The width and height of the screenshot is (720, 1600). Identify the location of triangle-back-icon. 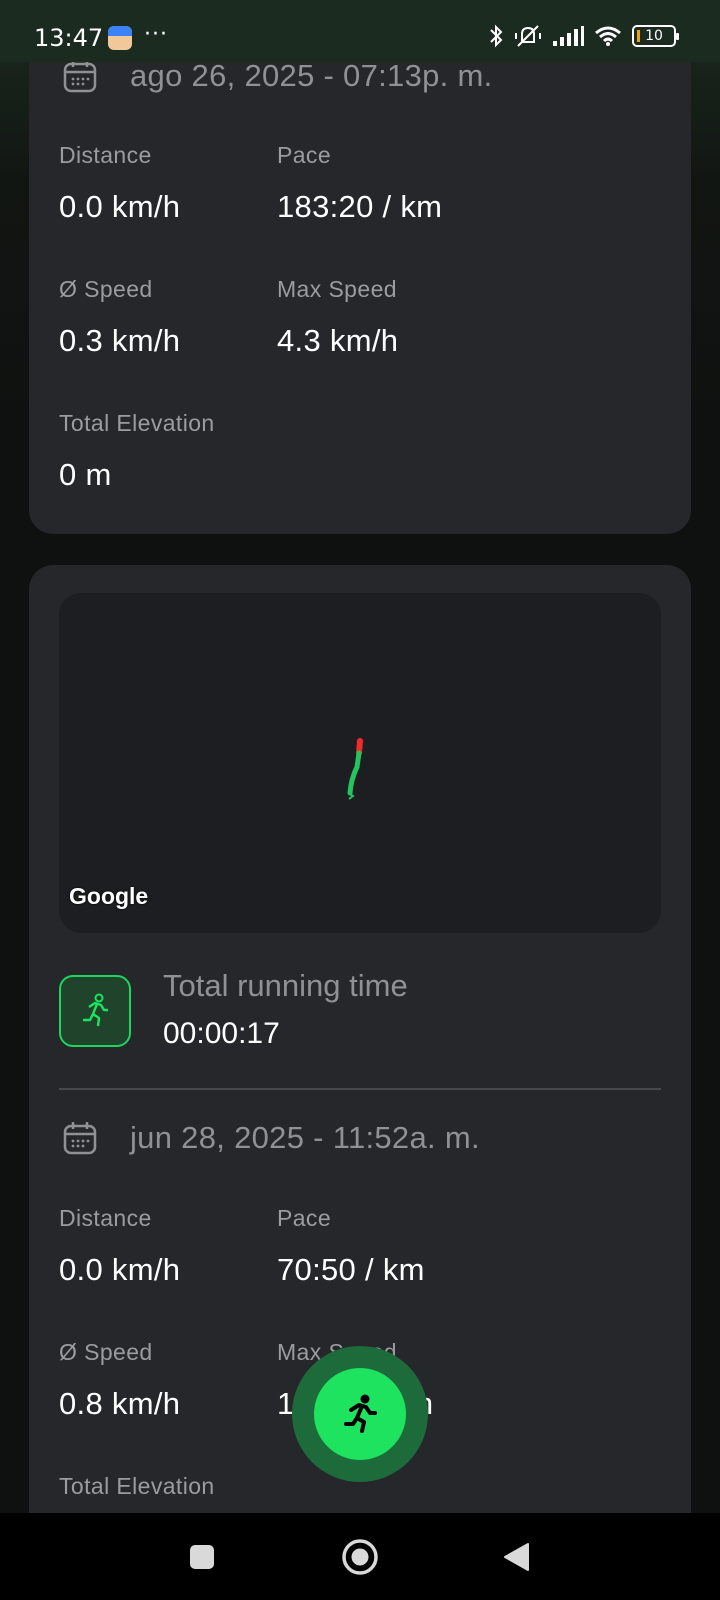
(516, 1556).